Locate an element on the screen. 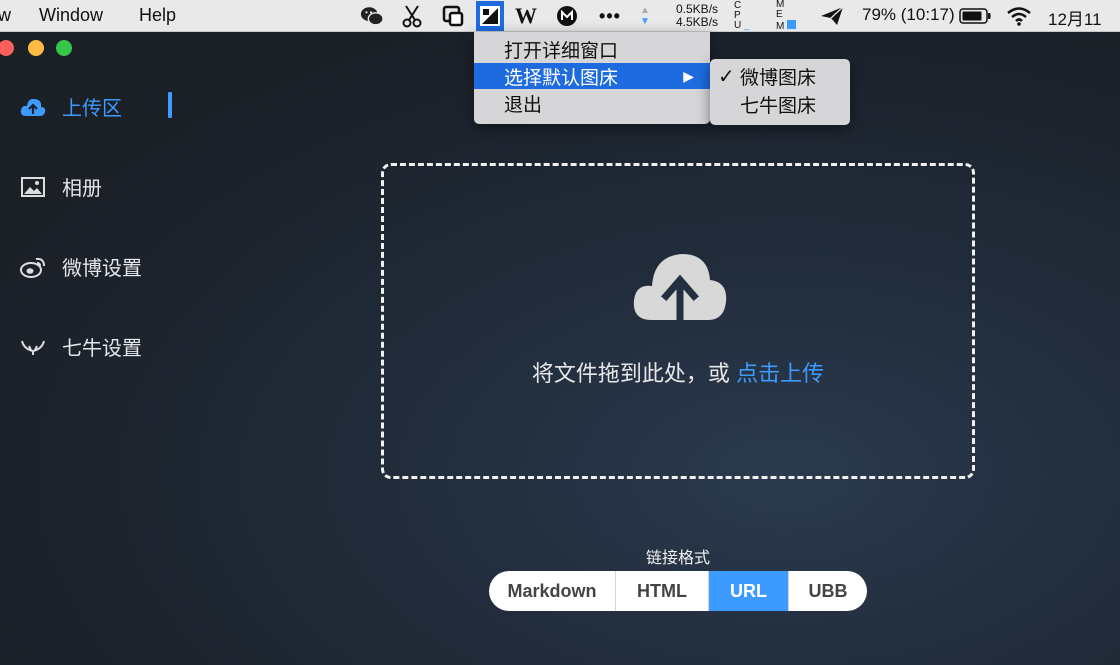 This screenshot has height=665, width=1120. format-option-markdown: Markdown is located at coordinates (552, 591).